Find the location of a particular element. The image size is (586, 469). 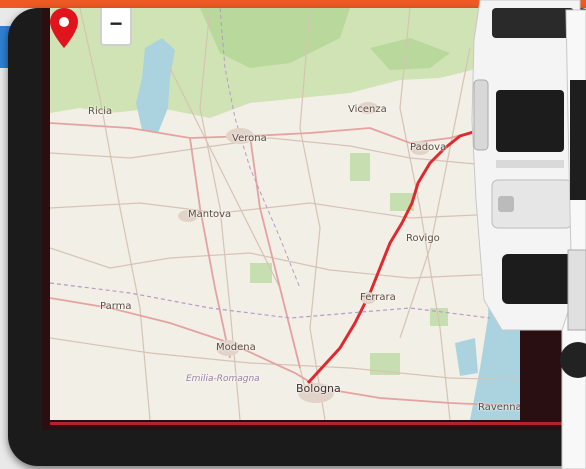

city-label-mantova: Mantova is located at coordinates (210, 214).